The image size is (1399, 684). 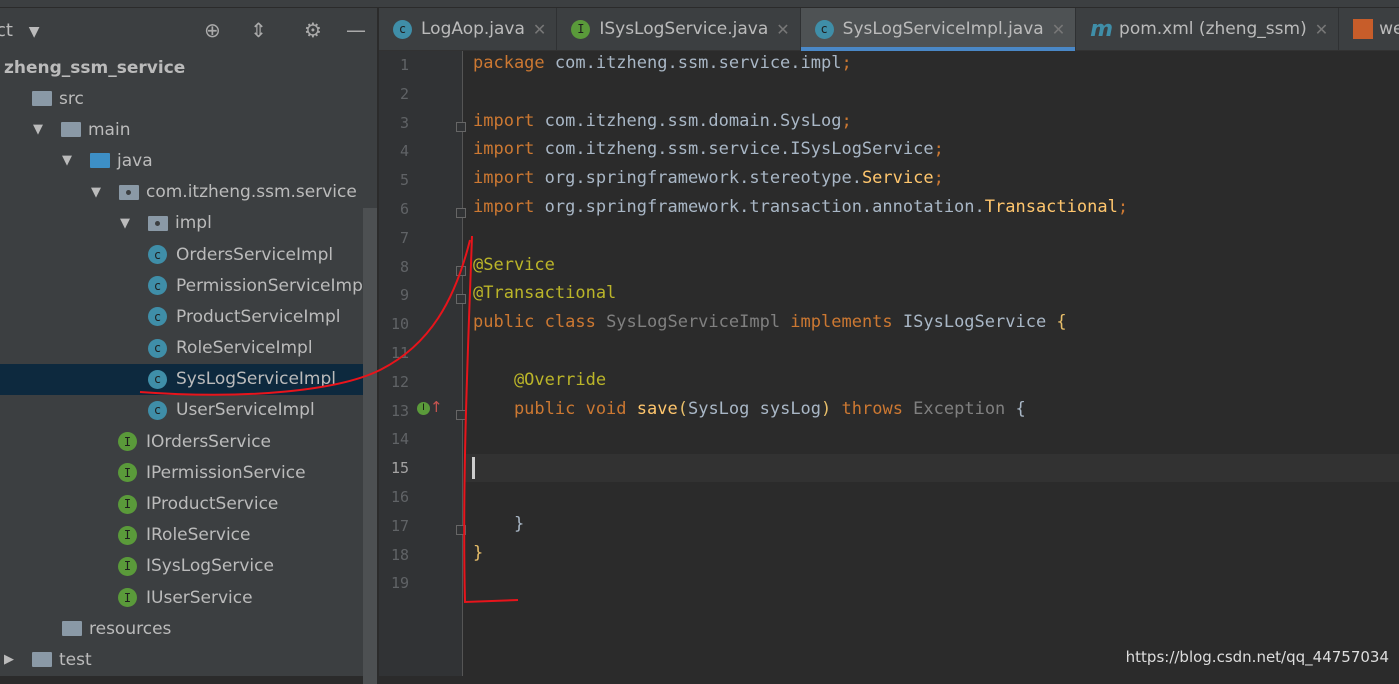 I want to click on tree-item: resources, so click(x=181, y=628).